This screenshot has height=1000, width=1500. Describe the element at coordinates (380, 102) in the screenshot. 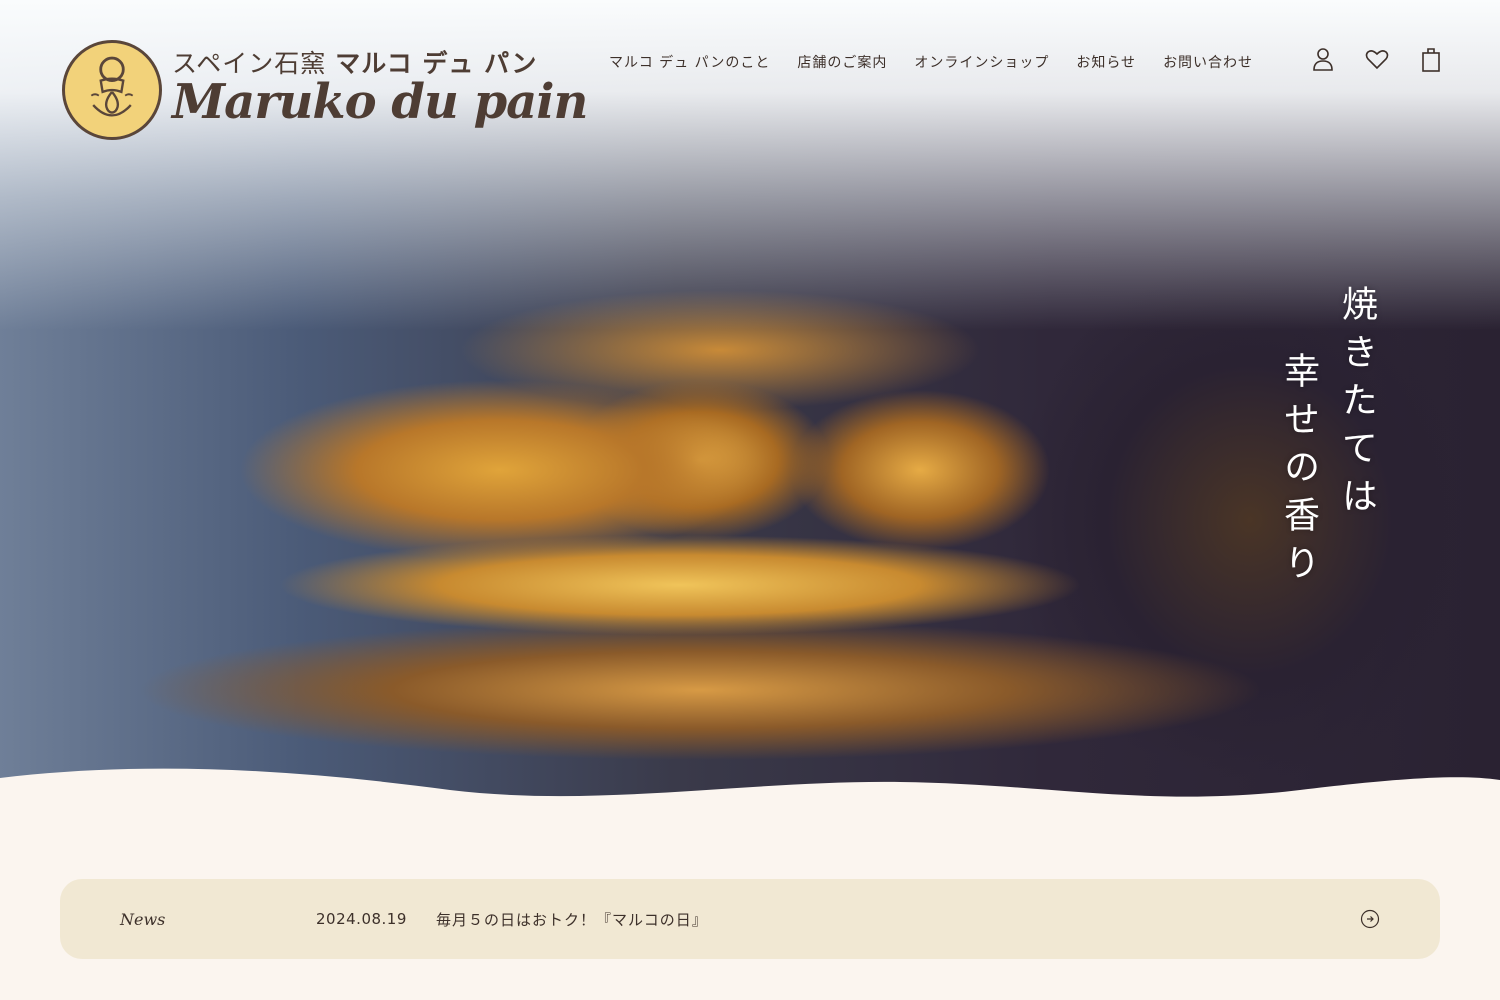

I see `logo-english: Maruko du pain` at that location.